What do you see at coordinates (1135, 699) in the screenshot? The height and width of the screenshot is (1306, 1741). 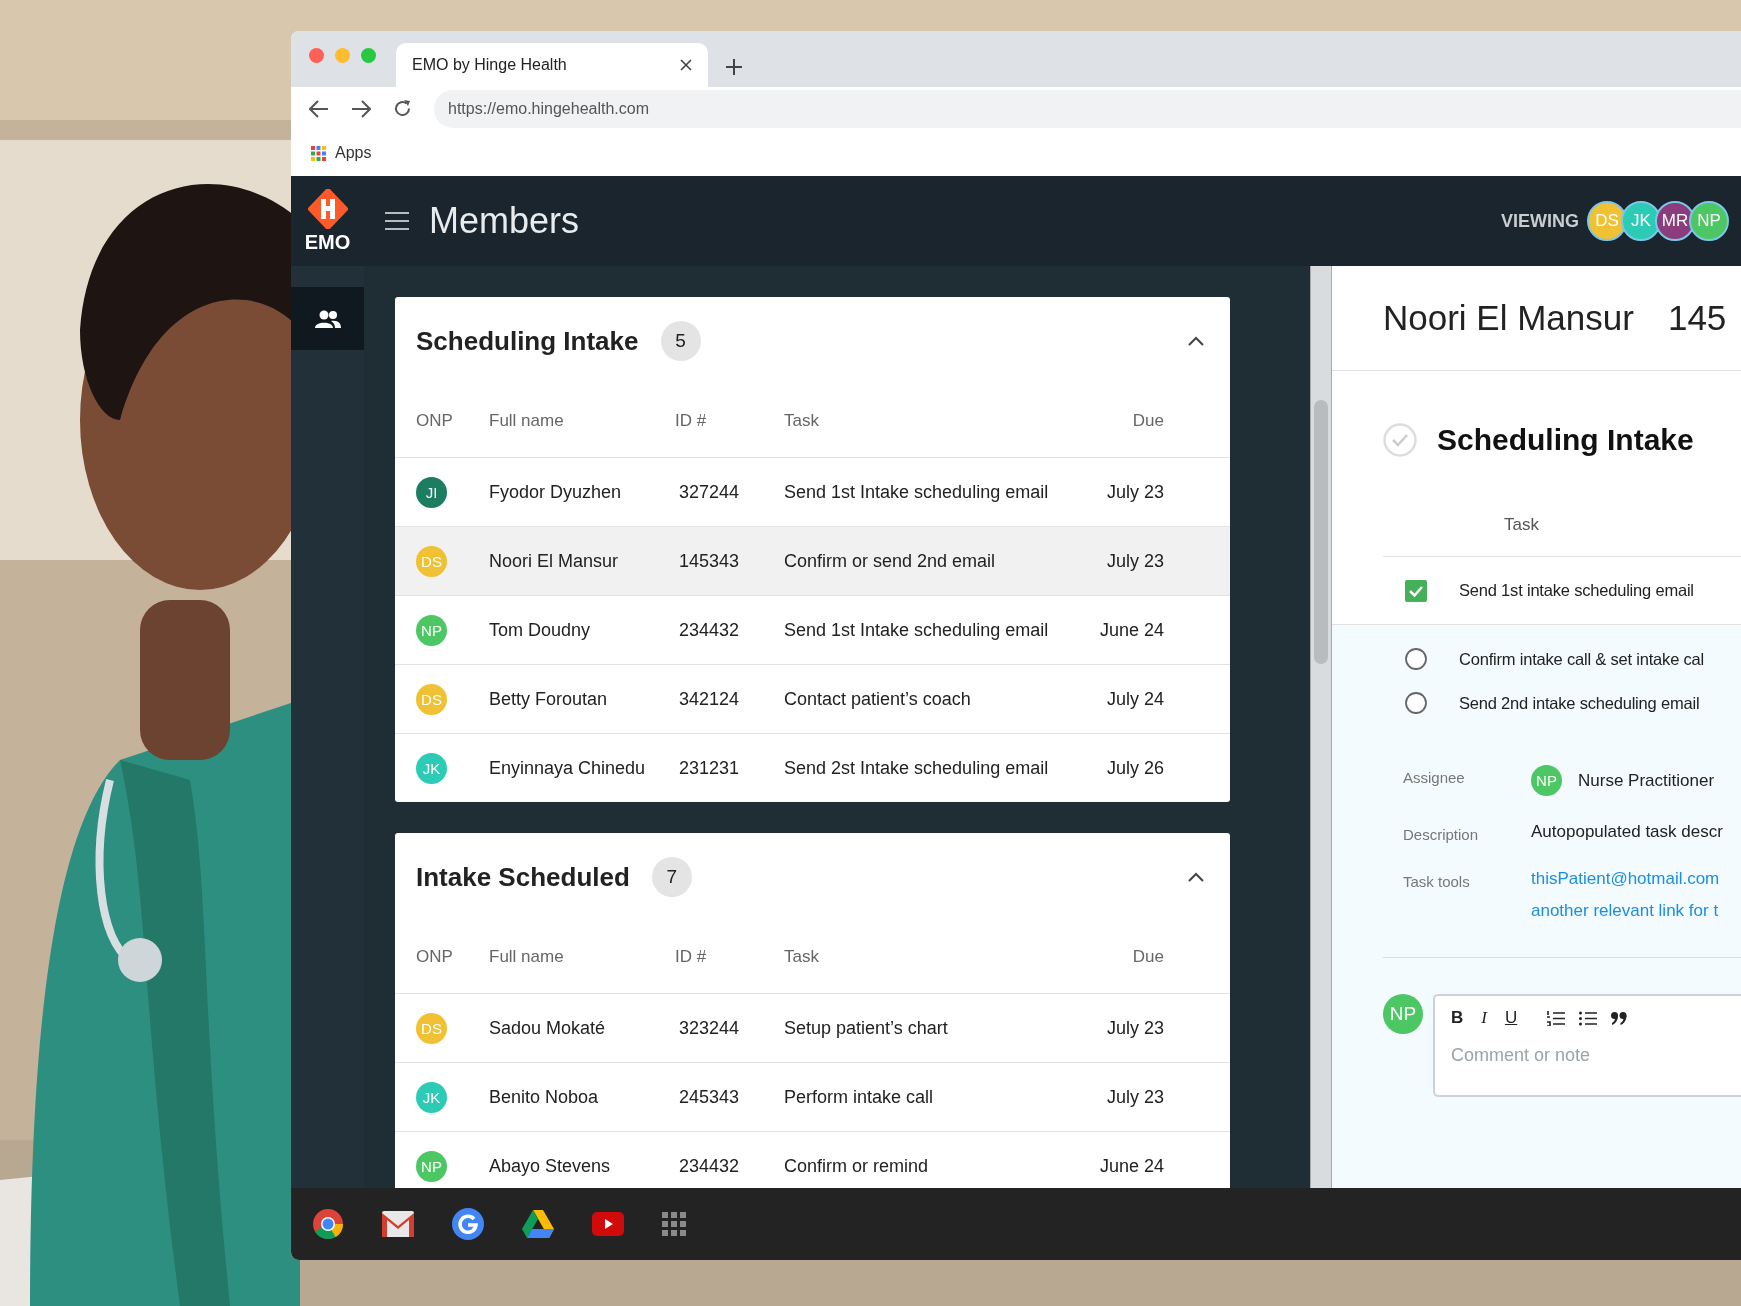 I see `table-cell: July 24` at bounding box center [1135, 699].